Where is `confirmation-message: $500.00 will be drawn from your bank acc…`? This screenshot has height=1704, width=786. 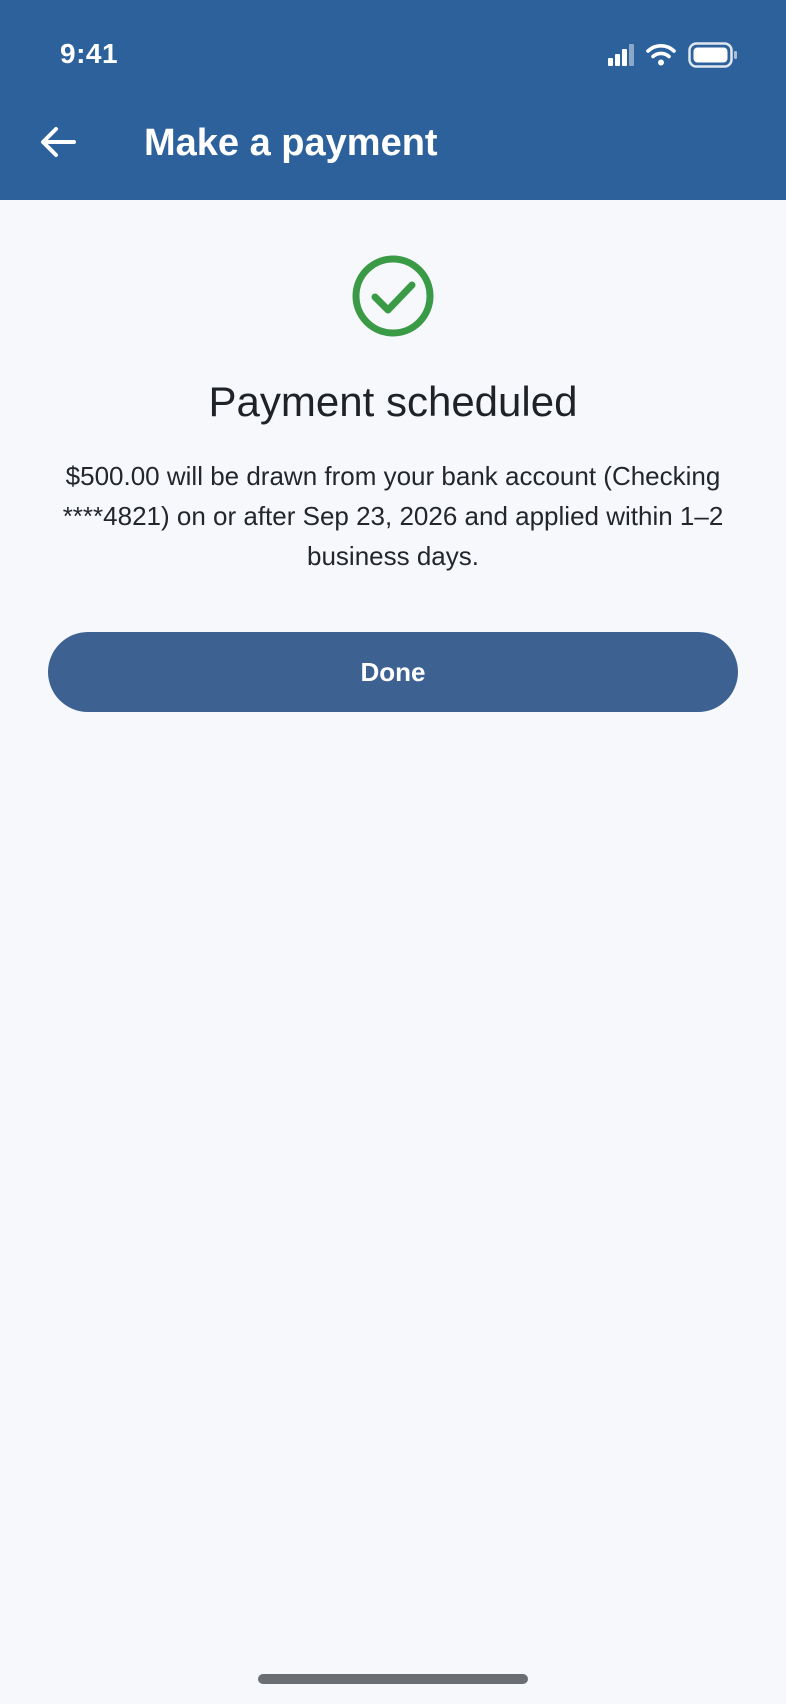 confirmation-message: $500.00 will be drawn from your bank acc… is located at coordinates (393, 516).